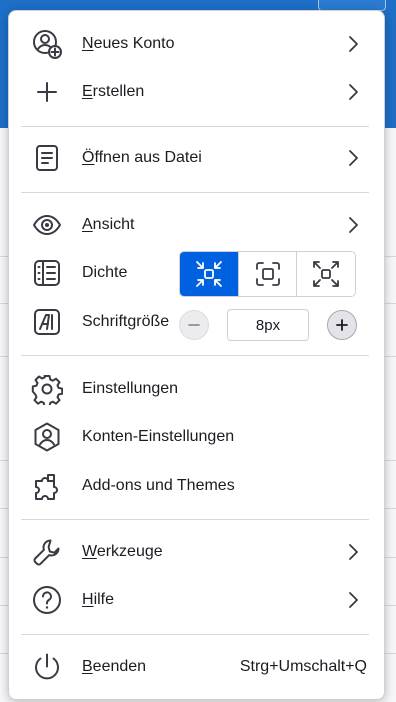  I want to click on font-size-increase-button, so click(342, 325).